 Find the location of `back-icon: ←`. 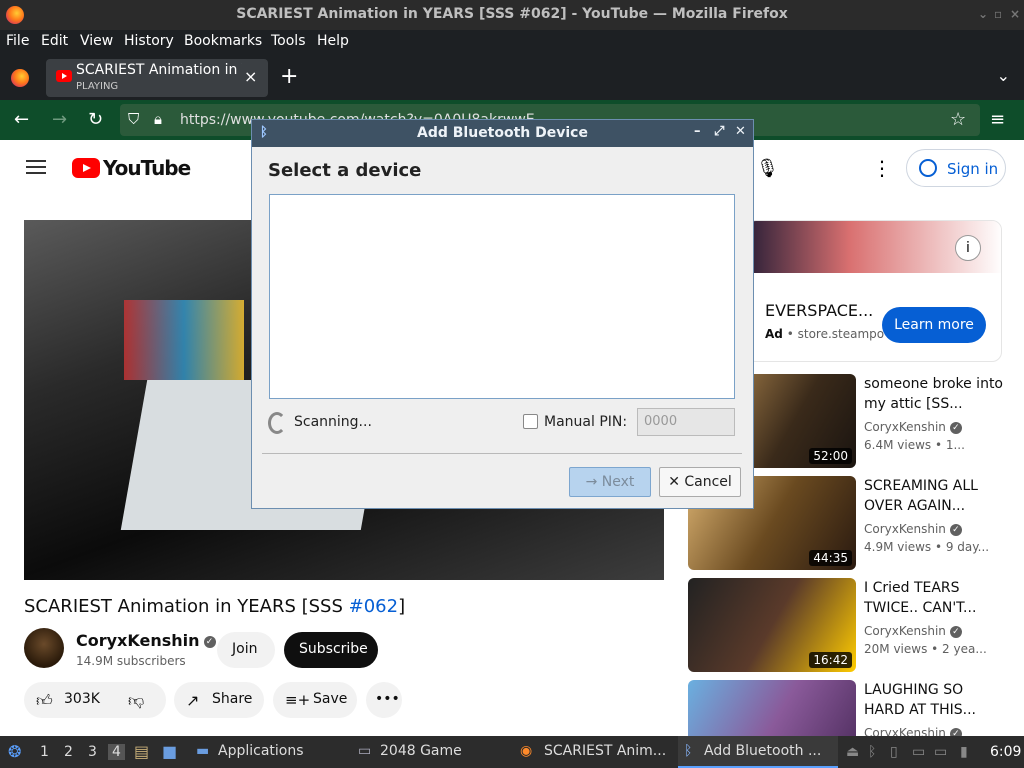

back-icon: ← is located at coordinates (21, 119).